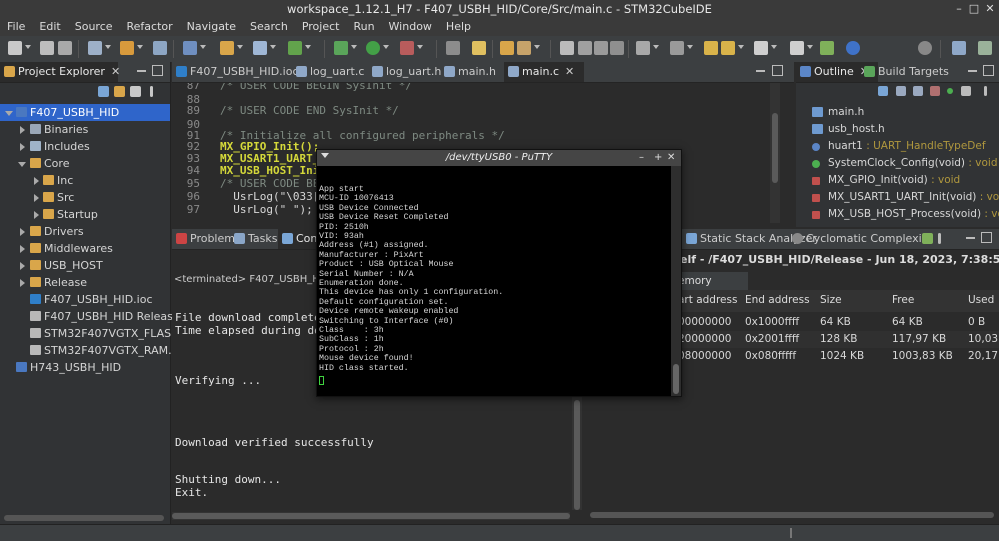  Describe the element at coordinates (474, 72) in the screenshot. I see `tab-main-h: main.h` at that location.